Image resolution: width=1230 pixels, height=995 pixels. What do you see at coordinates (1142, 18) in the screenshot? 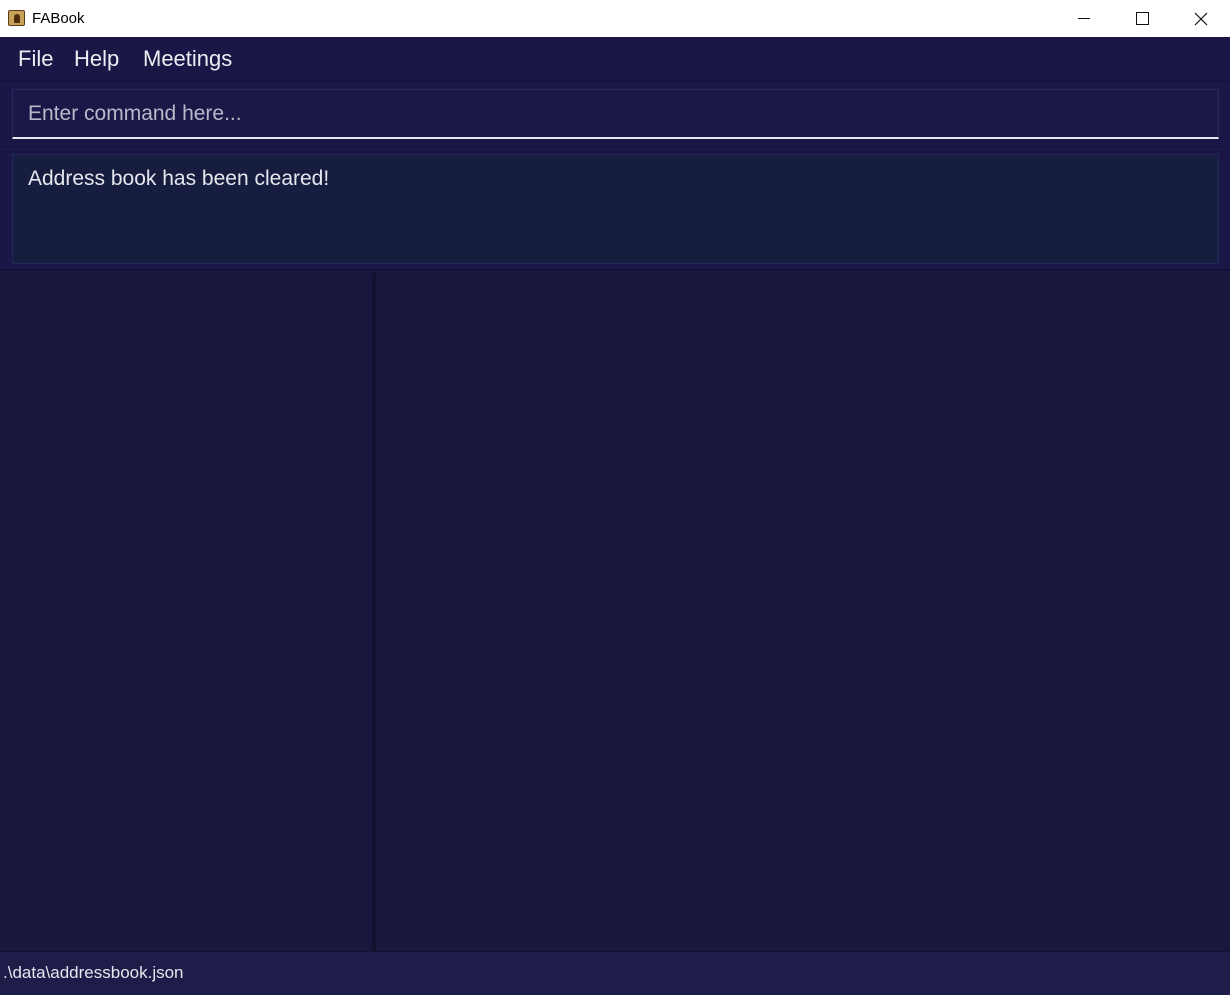
I see `maximize-button` at bounding box center [1142, 18].